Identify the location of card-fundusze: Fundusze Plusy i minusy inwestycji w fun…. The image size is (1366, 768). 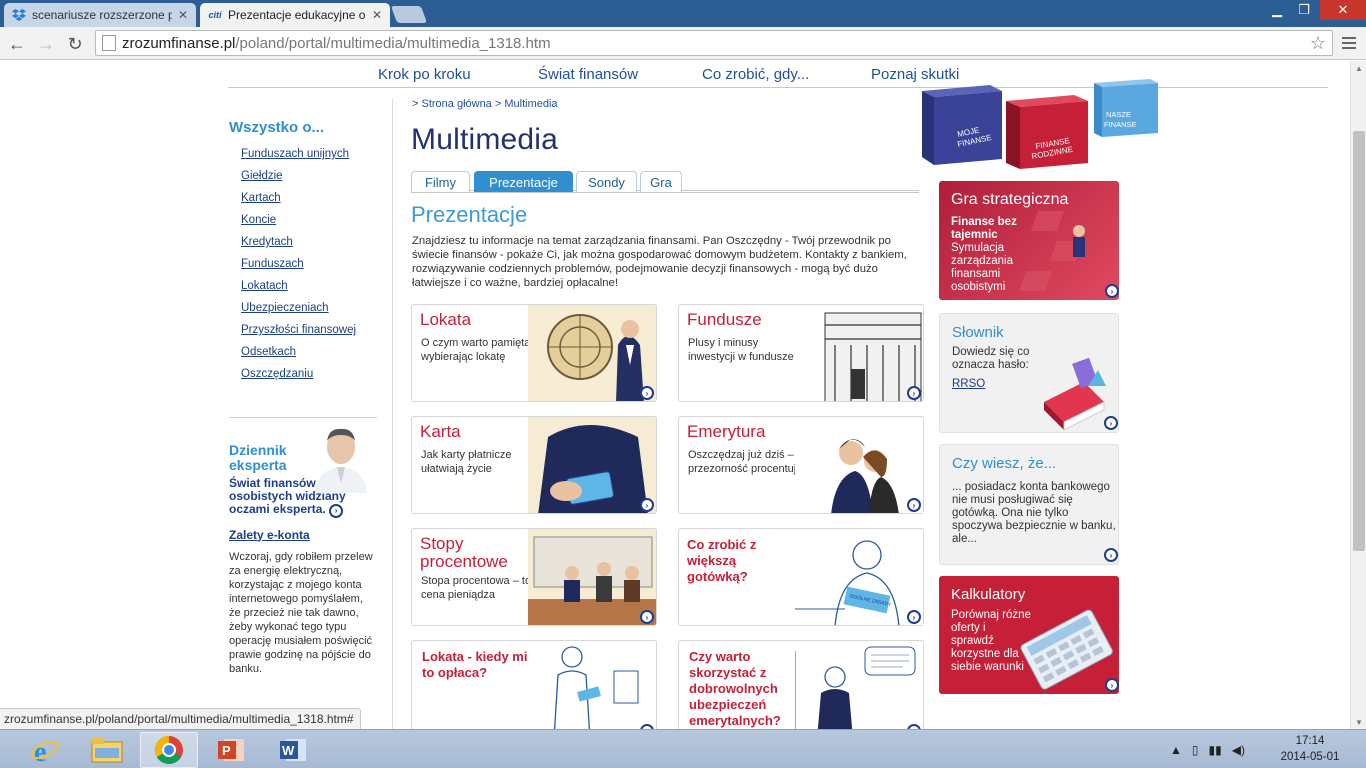
(801, 353).